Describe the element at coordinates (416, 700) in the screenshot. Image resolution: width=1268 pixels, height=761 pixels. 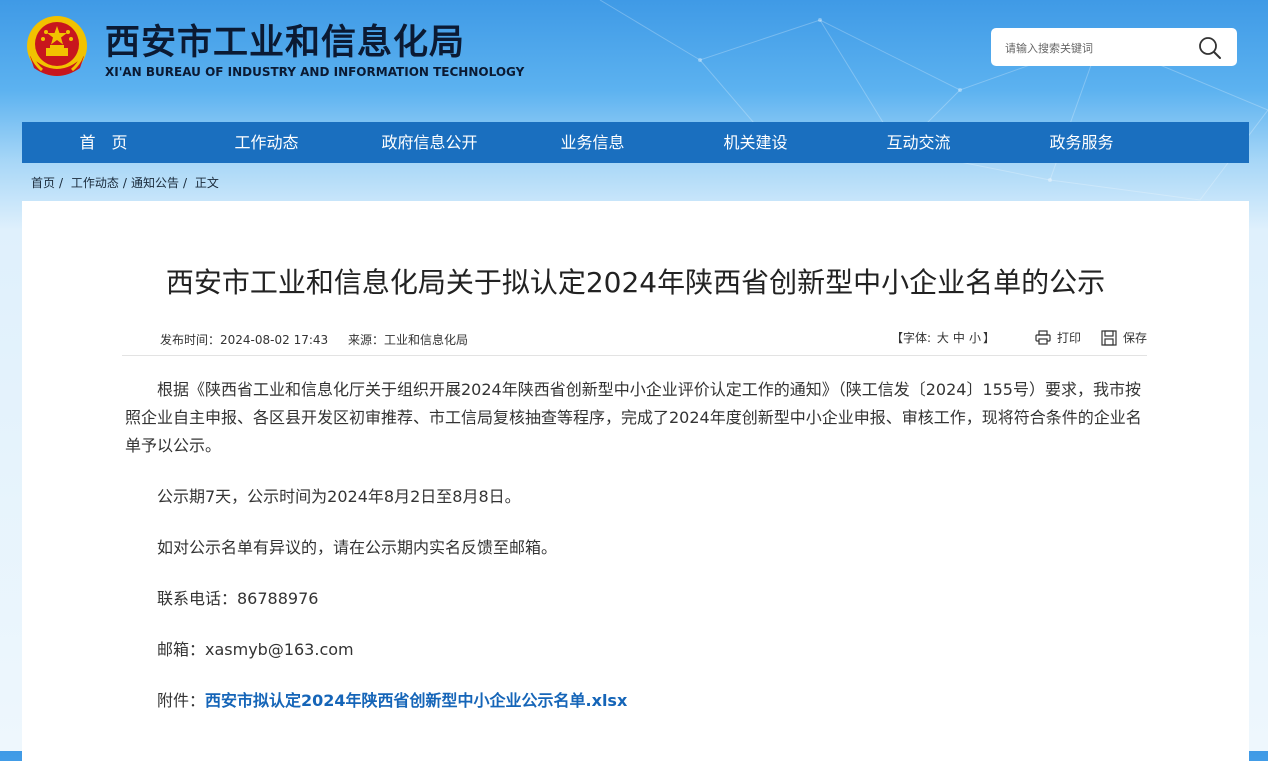
I see `attachment-link: 西安市拟认定2024年陕西省创新型中小企业公示名单.xlsx` at that location.